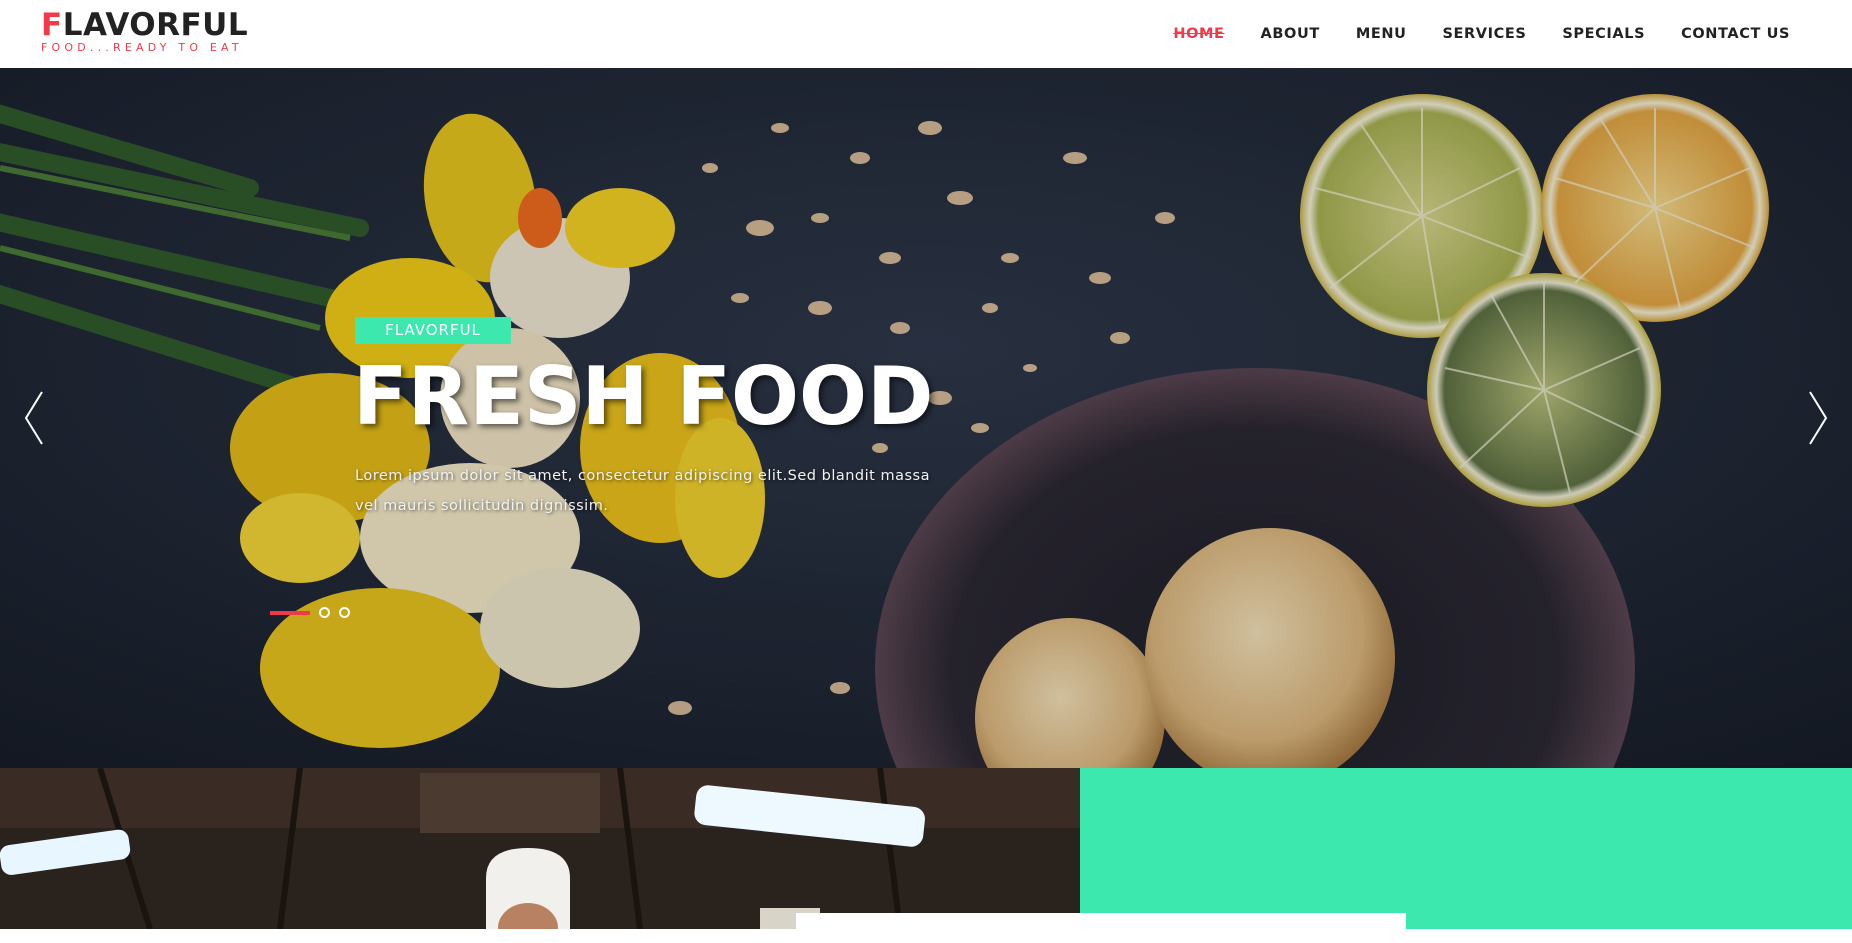  What do you see at coordinates (1290, 34) in the screenshot?
I see `nav-item-about: ABOUT` at bounding box center [1290, 34].